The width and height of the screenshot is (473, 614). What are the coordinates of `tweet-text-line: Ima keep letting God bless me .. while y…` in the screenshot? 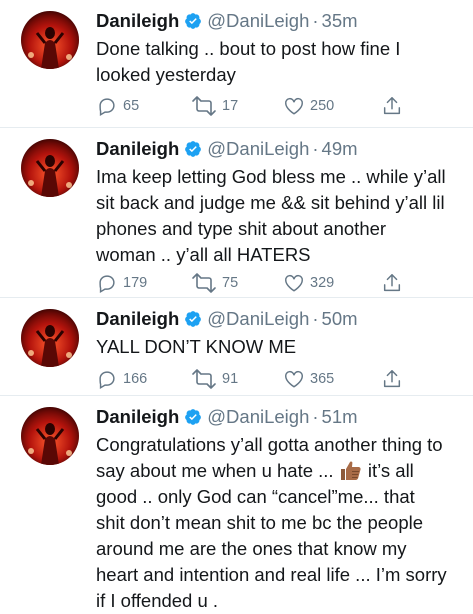 It's located at (271, 176).